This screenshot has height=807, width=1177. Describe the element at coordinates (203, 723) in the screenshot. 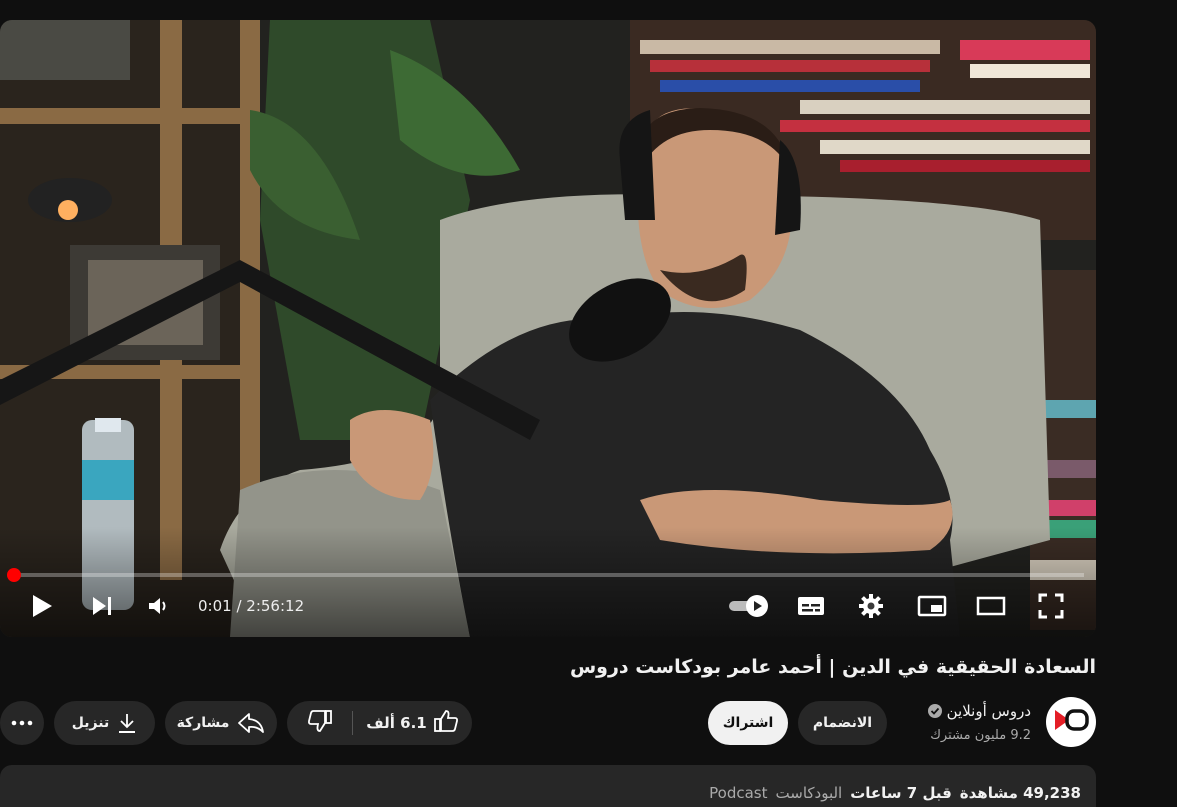

I see `share-label: مشاركة` at that location.